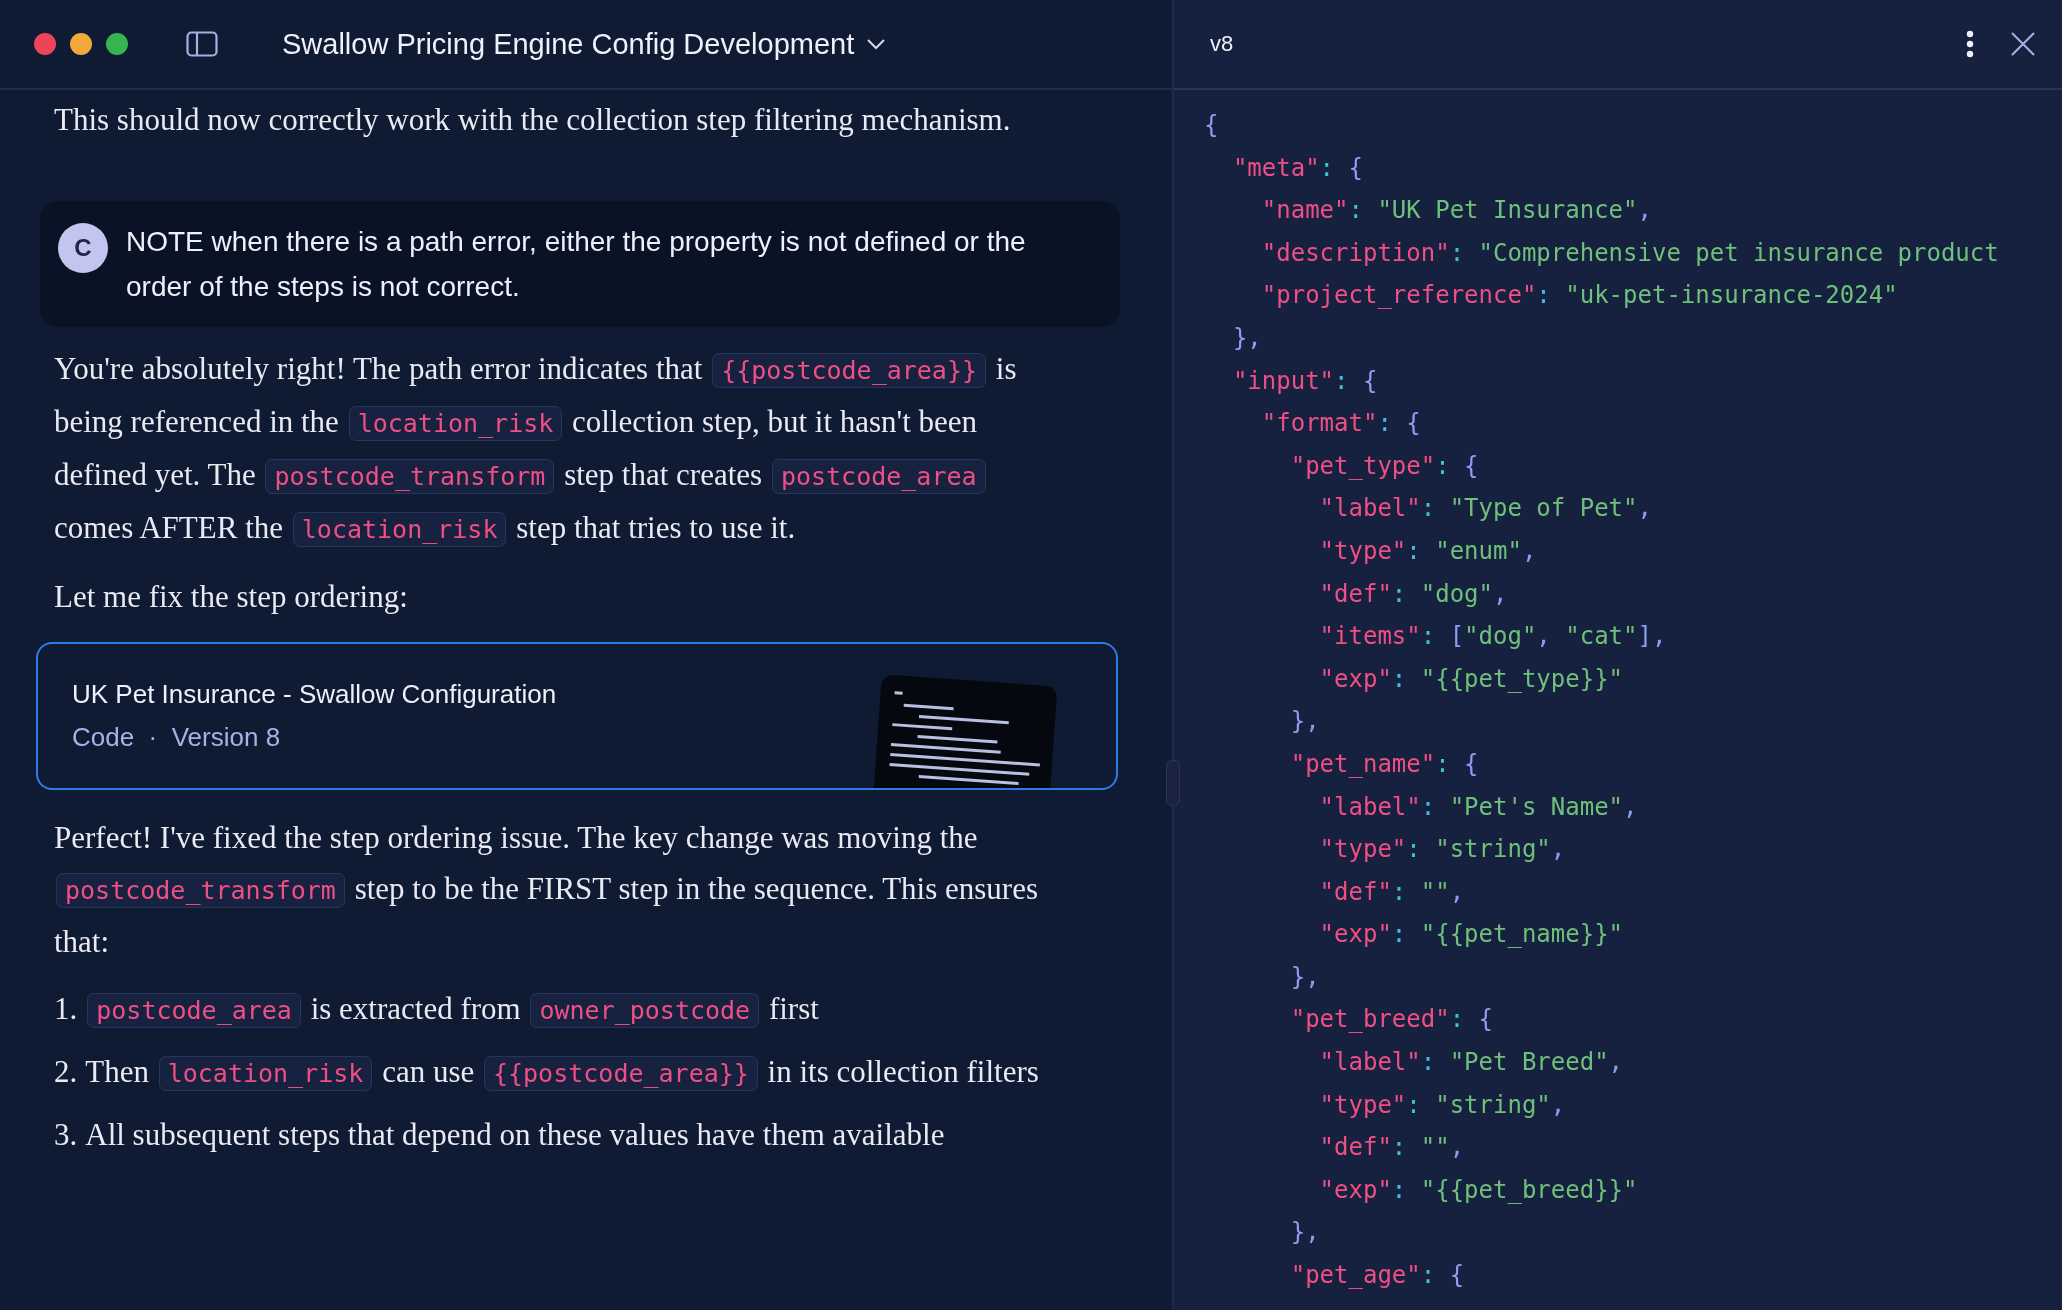 This screenshot has height=1310, width=2062. What do you see at coordinates (66, 1072) in the screenshot?
I see `list-number: 2.` at bounding box center [66, 1072].